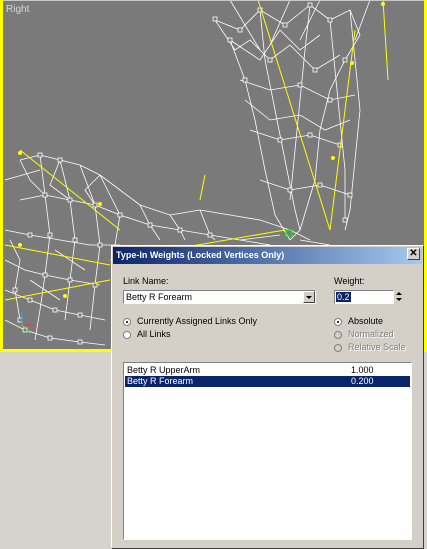 The width and height of the screenshot is (427, 549). What do you see at coordinates (267, 370) in the screenshot?
I see `list-item: Betty R UpperArm 1.000` at bounding box center [267, 370].